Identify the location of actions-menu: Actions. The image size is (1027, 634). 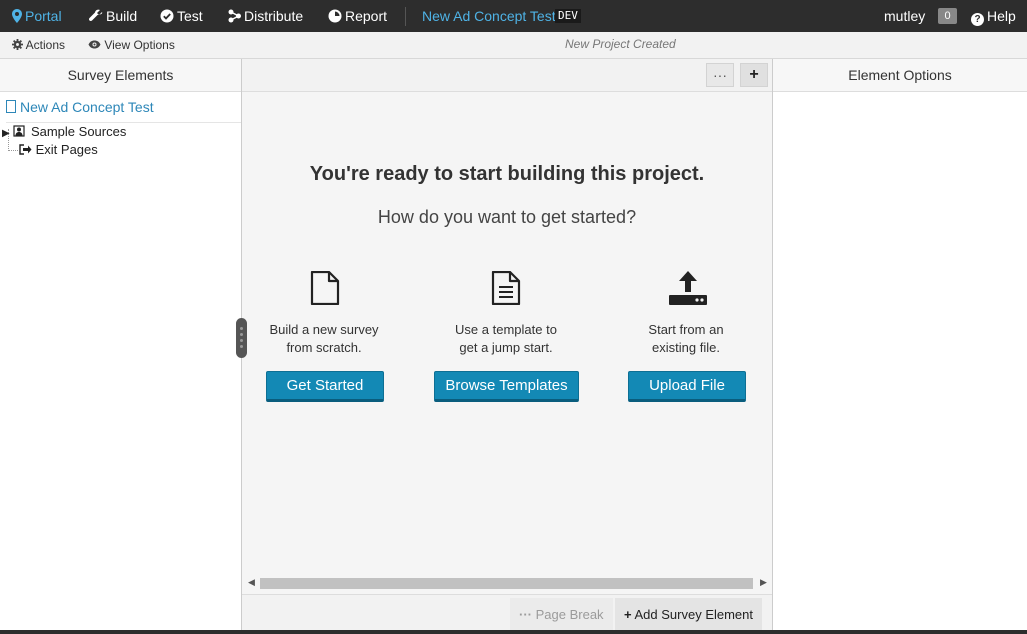
(38, 45).